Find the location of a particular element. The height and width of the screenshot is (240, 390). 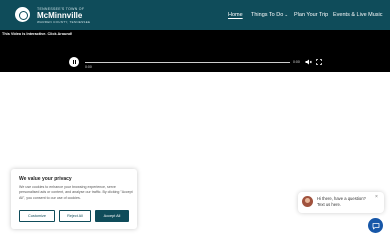

nav-events: Events & Live Music is located at coordinates (358, 15).